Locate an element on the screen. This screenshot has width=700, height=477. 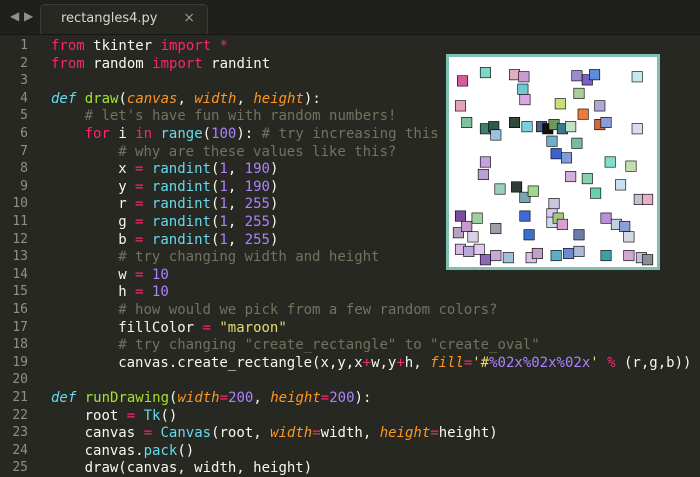
code-line: draw(canvas, width, height) is located at coordinates (199, 468).